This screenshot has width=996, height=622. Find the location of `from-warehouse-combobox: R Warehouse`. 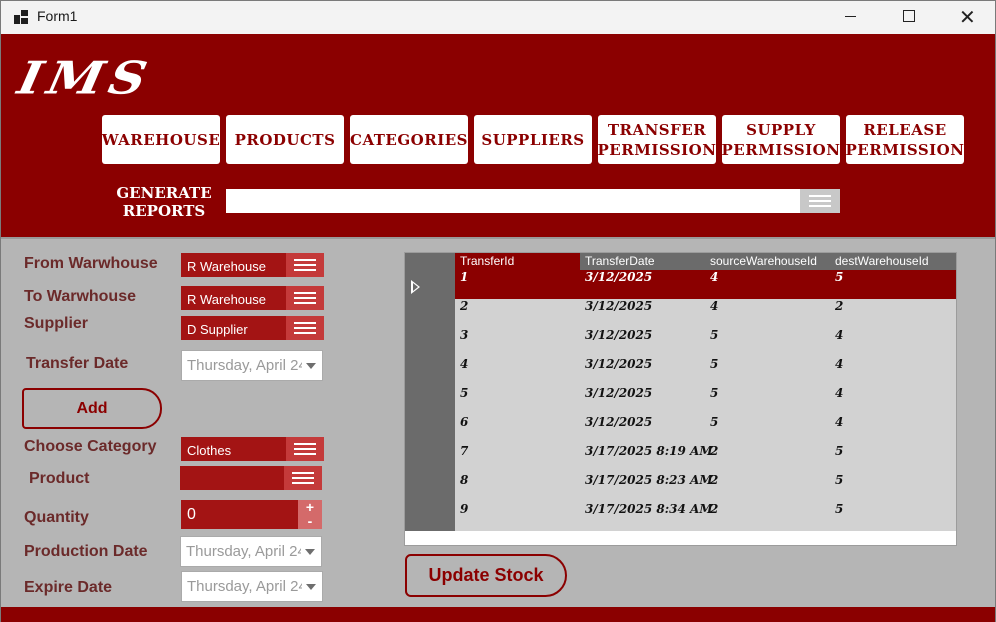

from-warehouse-combobox: R Warehouse is located at coordinates (252, 265).